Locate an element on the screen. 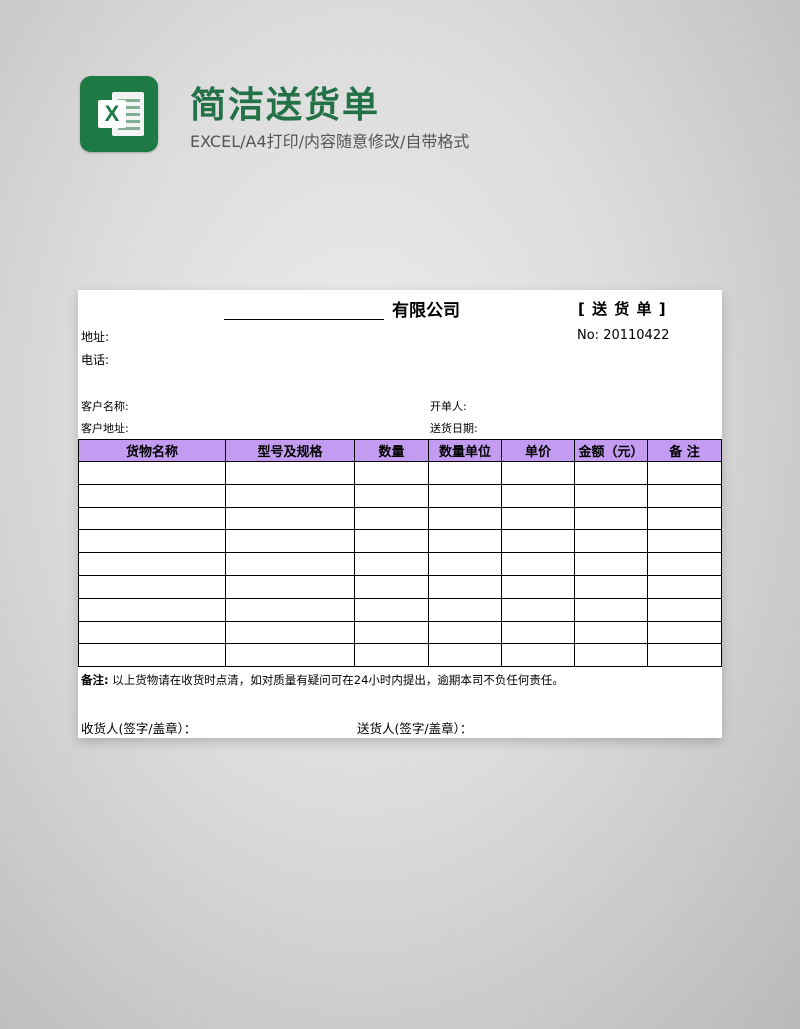  column-header: 单价 is located at coordinates (538, 450).